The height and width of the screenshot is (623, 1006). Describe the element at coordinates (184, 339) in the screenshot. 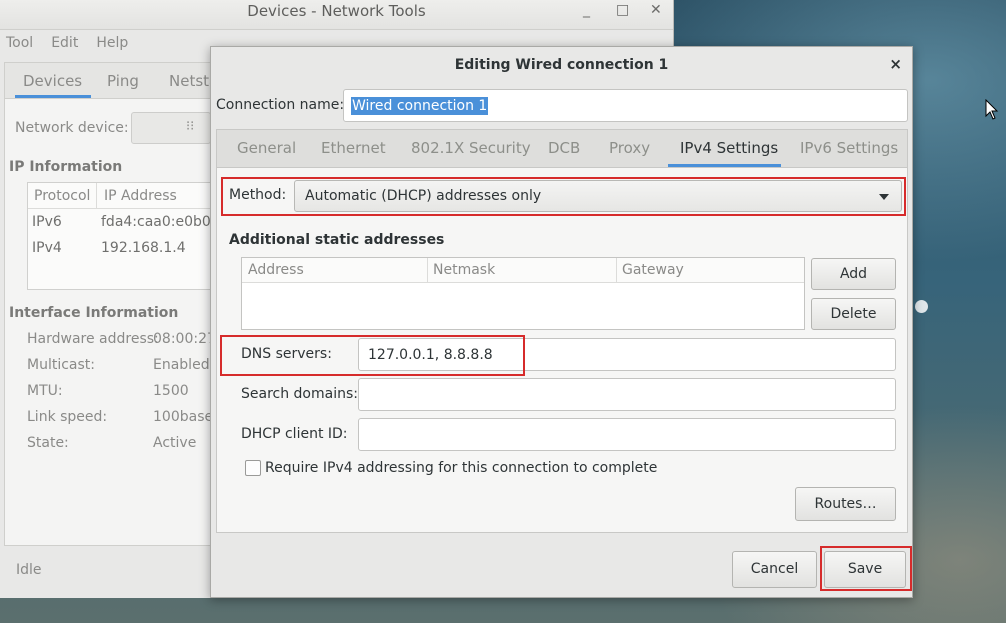

I see `hardware-address-value: 08:00:27` at that location.